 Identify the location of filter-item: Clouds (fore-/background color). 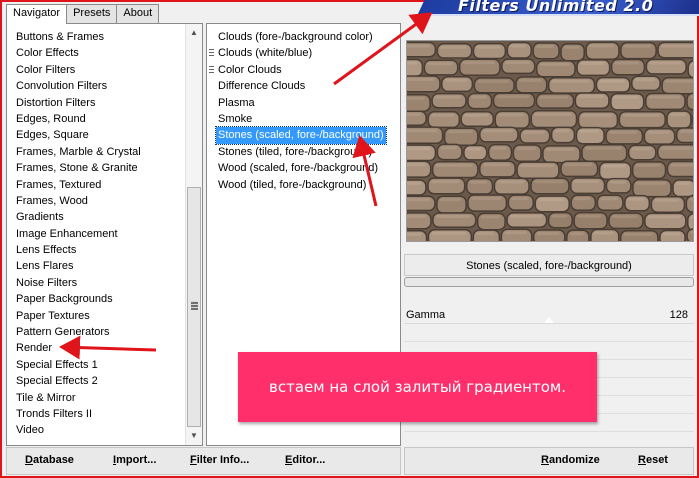
(301, 37).